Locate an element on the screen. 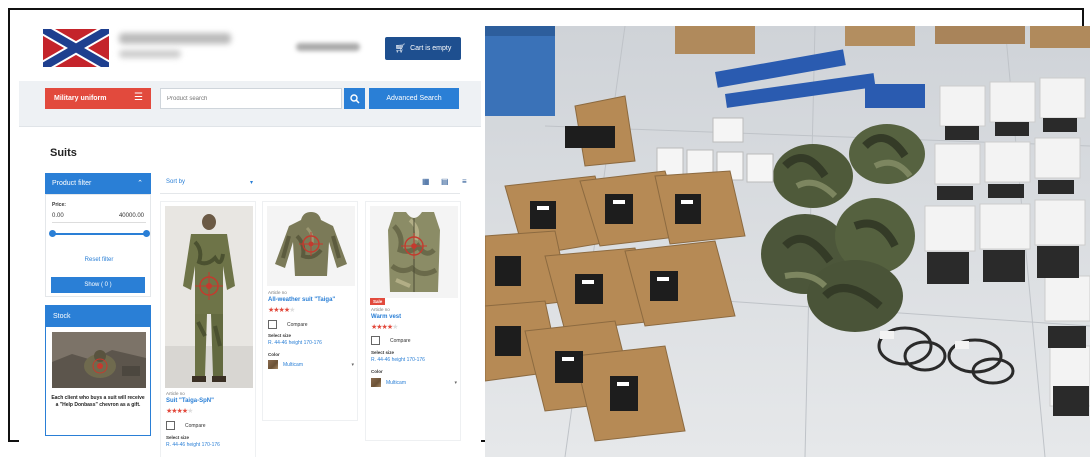 The width and height of the screenshot is (1090, 457). site-logo-flag is located at coordinates (76, 48).